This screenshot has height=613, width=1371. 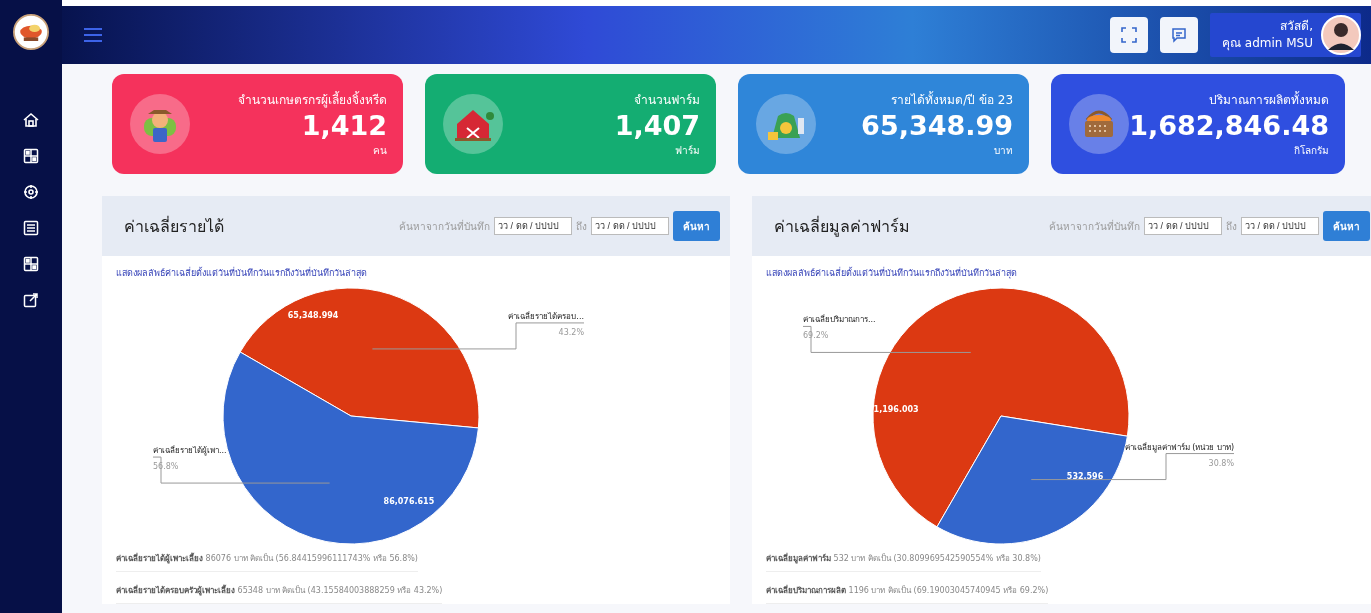 I want to click on logo-icon, so click(x=31, y=32).